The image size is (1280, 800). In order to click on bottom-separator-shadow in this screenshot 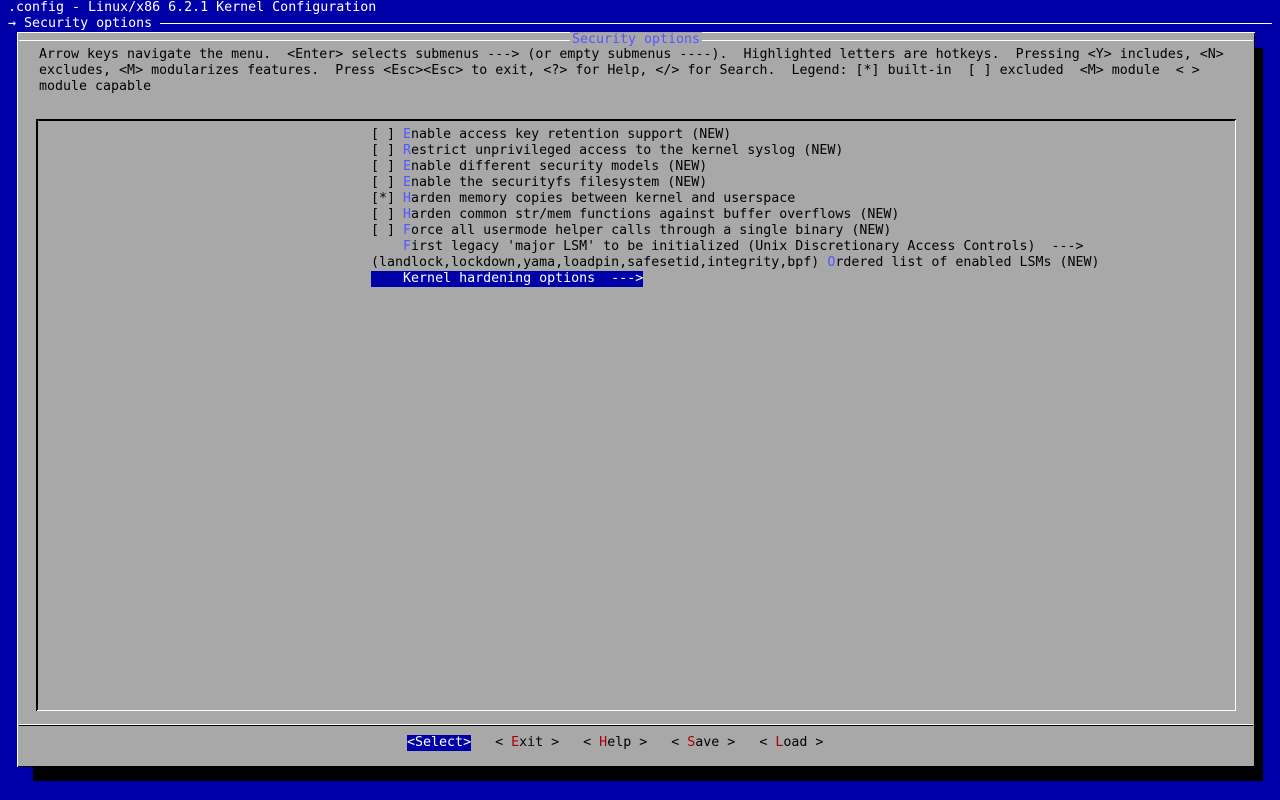, I will do `click(636, 725)`.